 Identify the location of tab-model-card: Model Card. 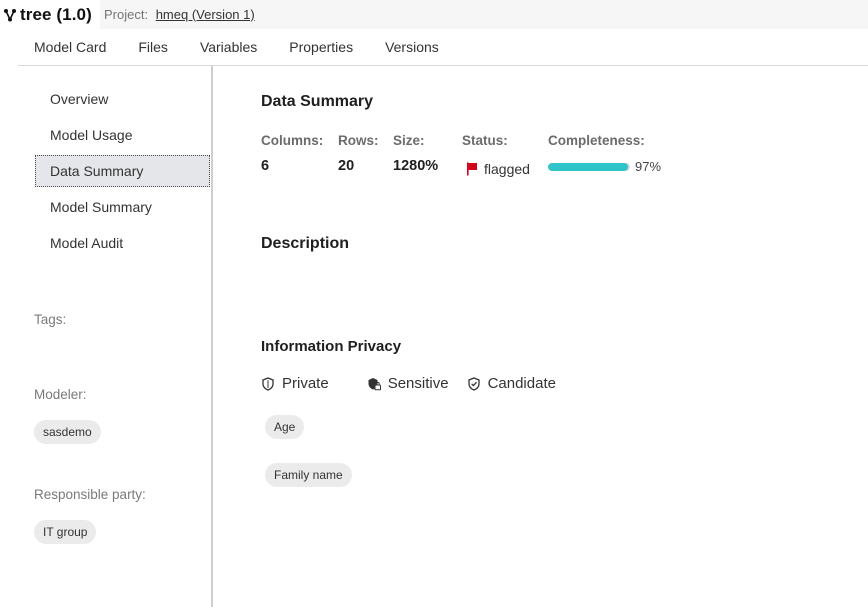
(70, 47).